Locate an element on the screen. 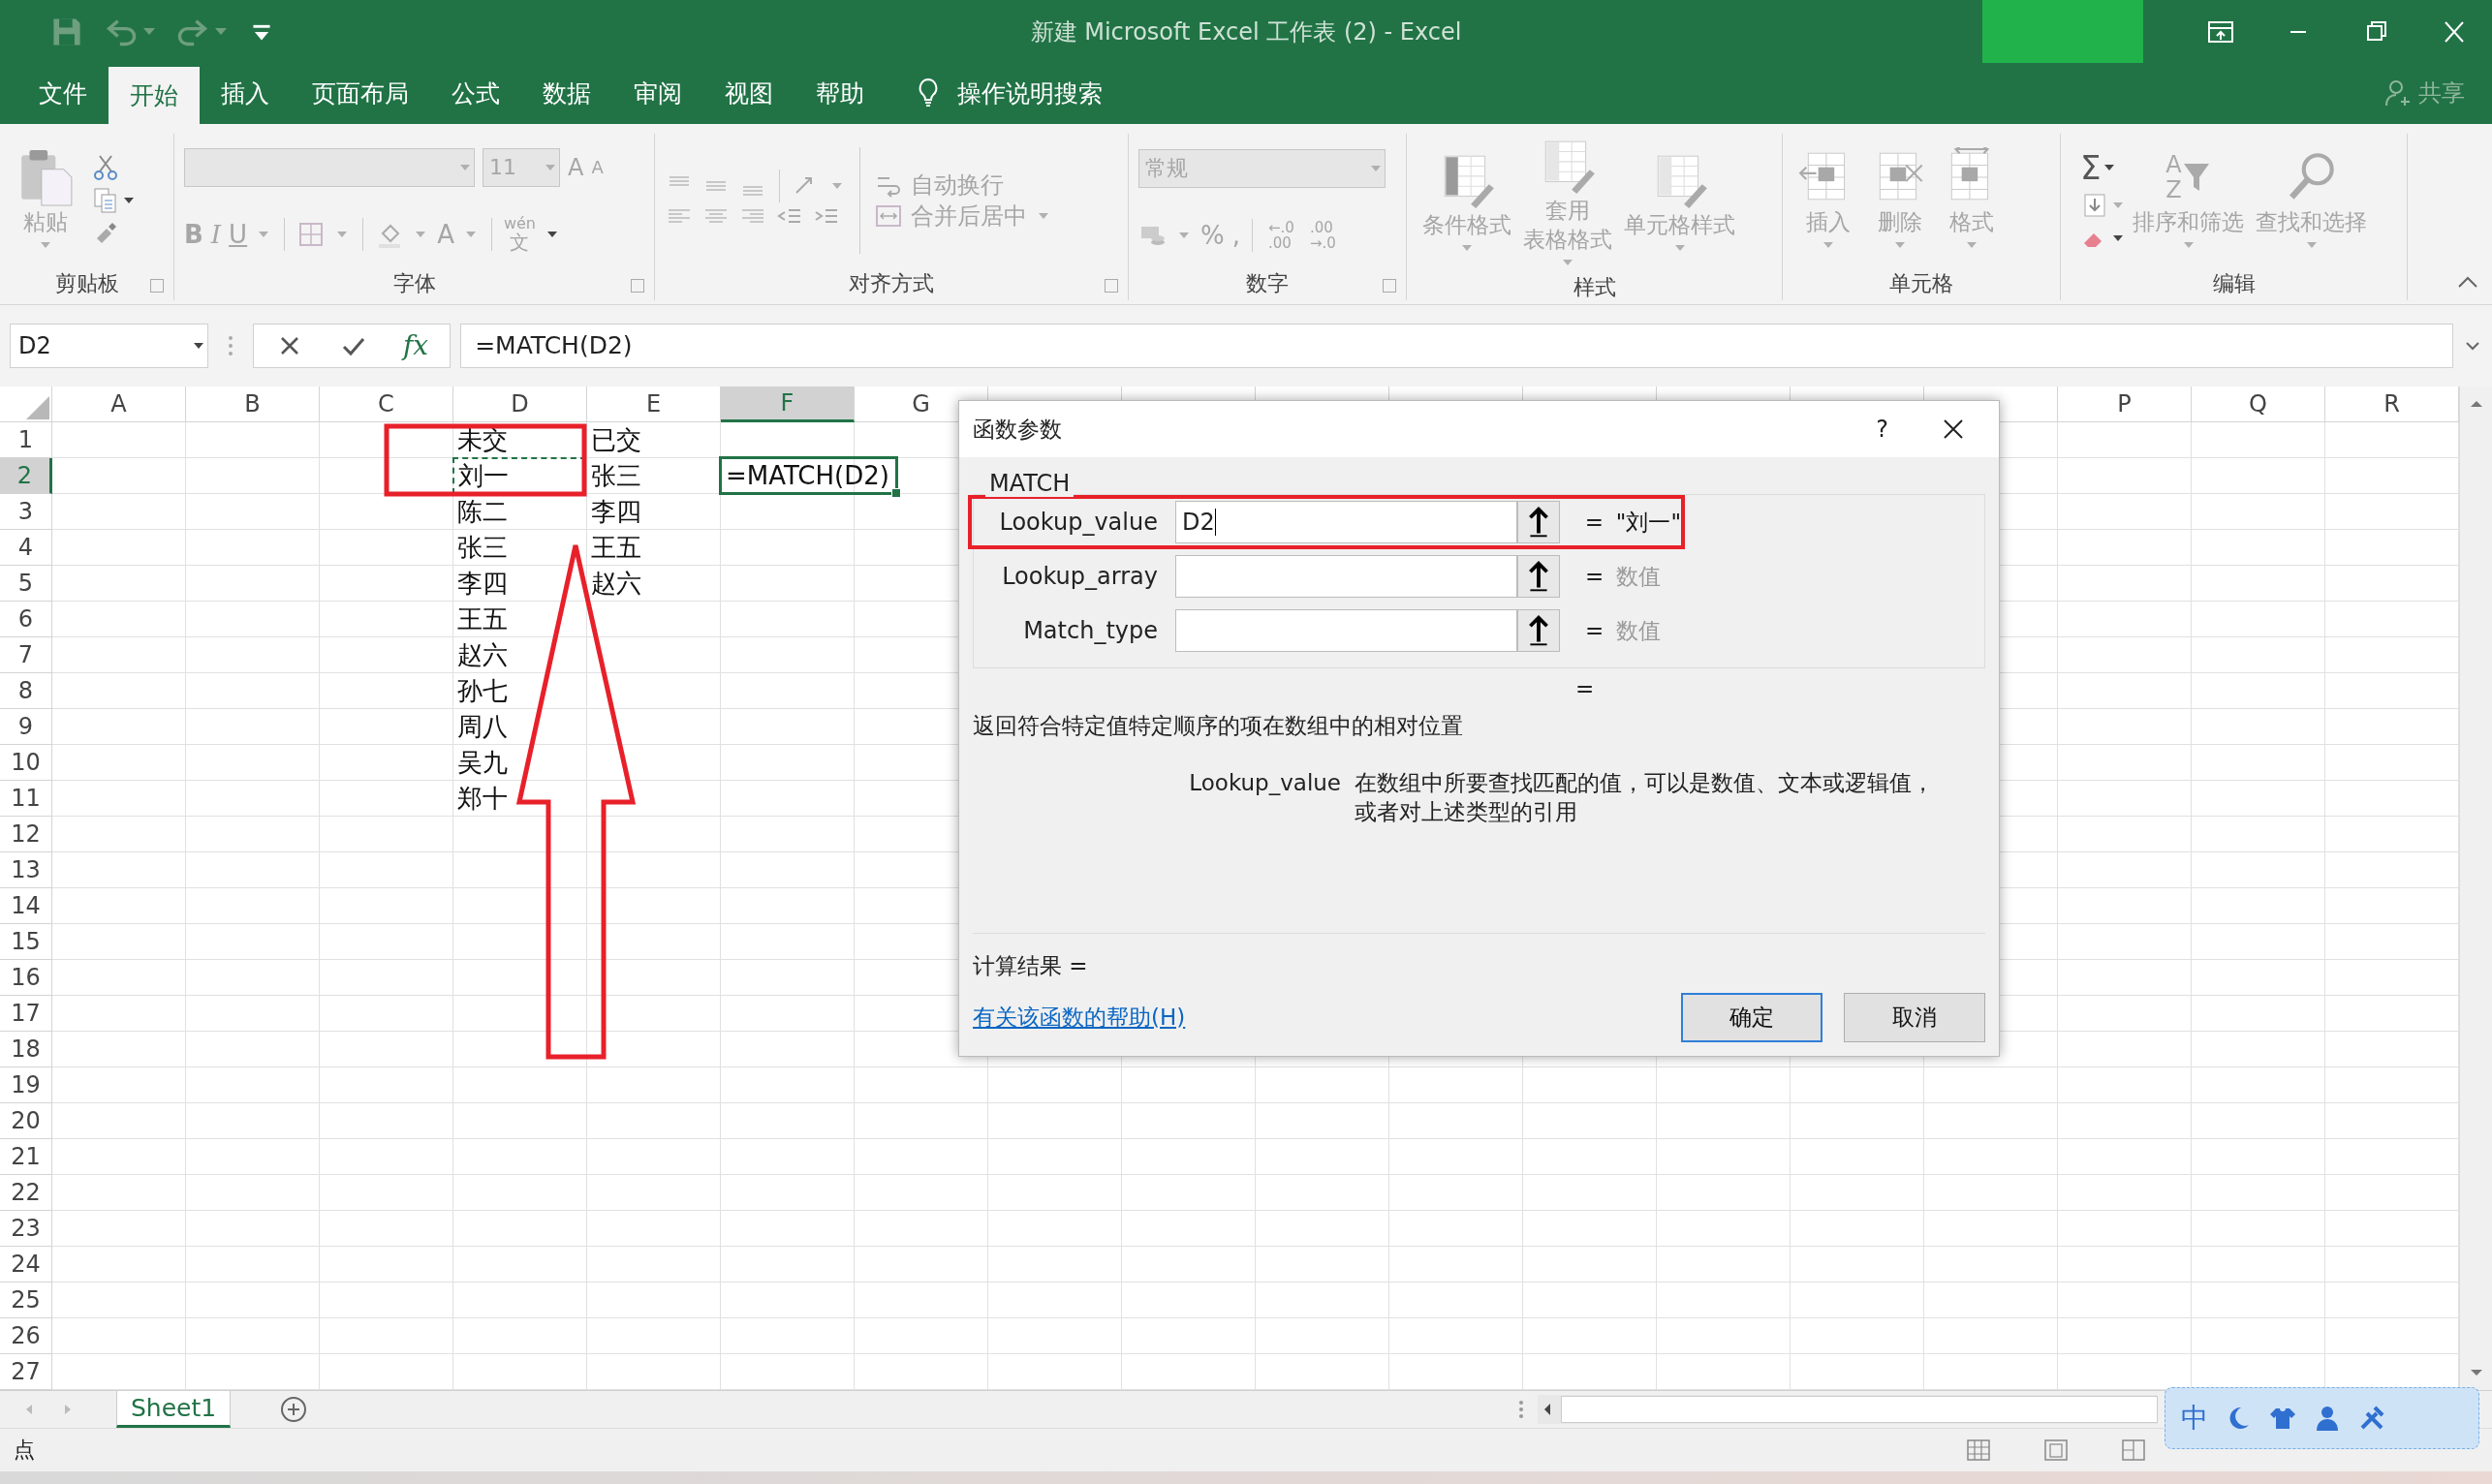 The image size is (2492, 1484). argument-label: Match_type is located at coordinates (1090, 630).